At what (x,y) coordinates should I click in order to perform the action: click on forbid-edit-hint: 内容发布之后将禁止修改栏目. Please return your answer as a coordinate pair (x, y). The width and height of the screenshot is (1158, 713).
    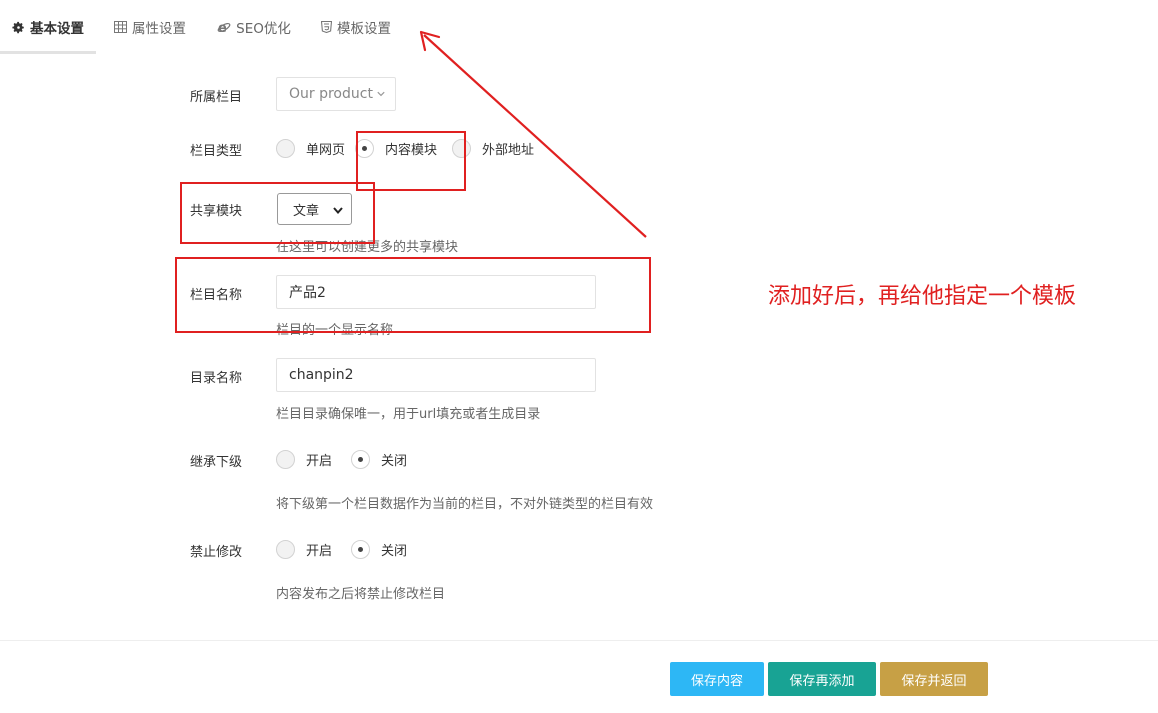
    Looking at the image, I should click on (361, 594).